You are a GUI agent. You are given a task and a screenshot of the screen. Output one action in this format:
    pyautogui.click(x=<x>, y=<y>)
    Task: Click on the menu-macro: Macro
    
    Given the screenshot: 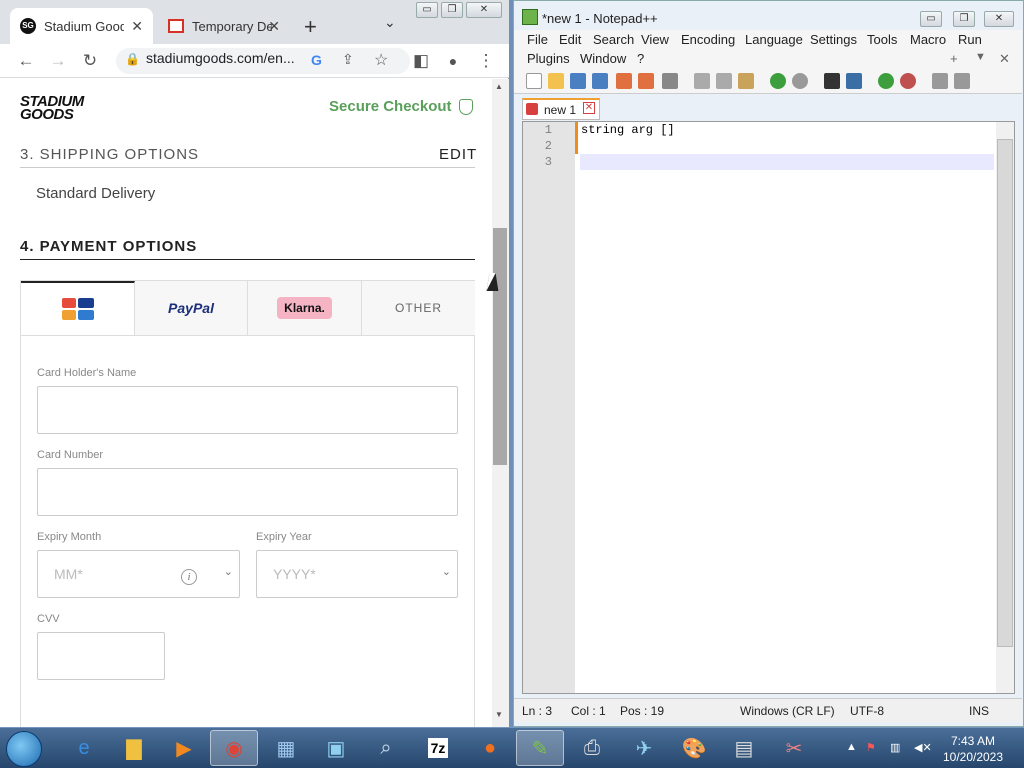 What is the action you would take?
    pyautogui.click(x=928, y=39)
    